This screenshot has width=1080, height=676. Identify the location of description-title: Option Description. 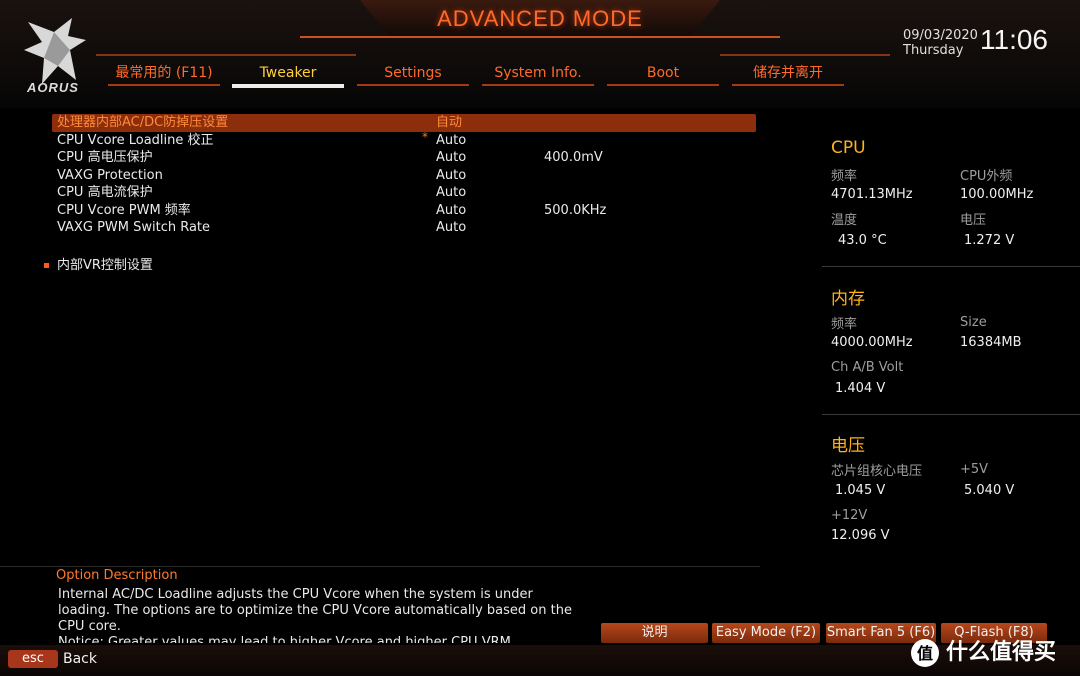
(117, 575).